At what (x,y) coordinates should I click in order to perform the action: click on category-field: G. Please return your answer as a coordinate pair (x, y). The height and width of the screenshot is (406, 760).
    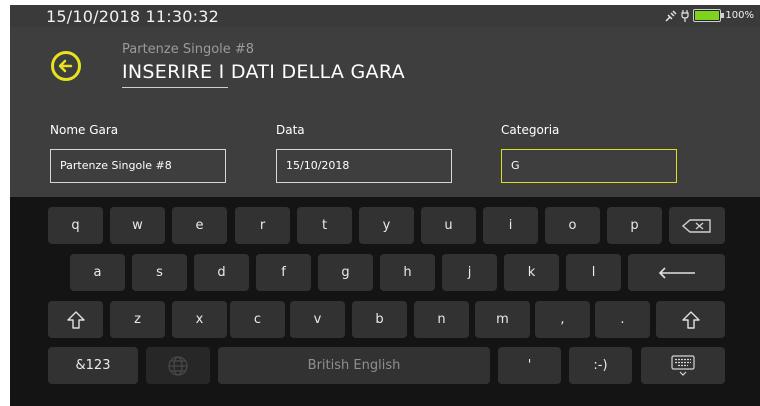
    Looking at the image, I should click on (589, 166).